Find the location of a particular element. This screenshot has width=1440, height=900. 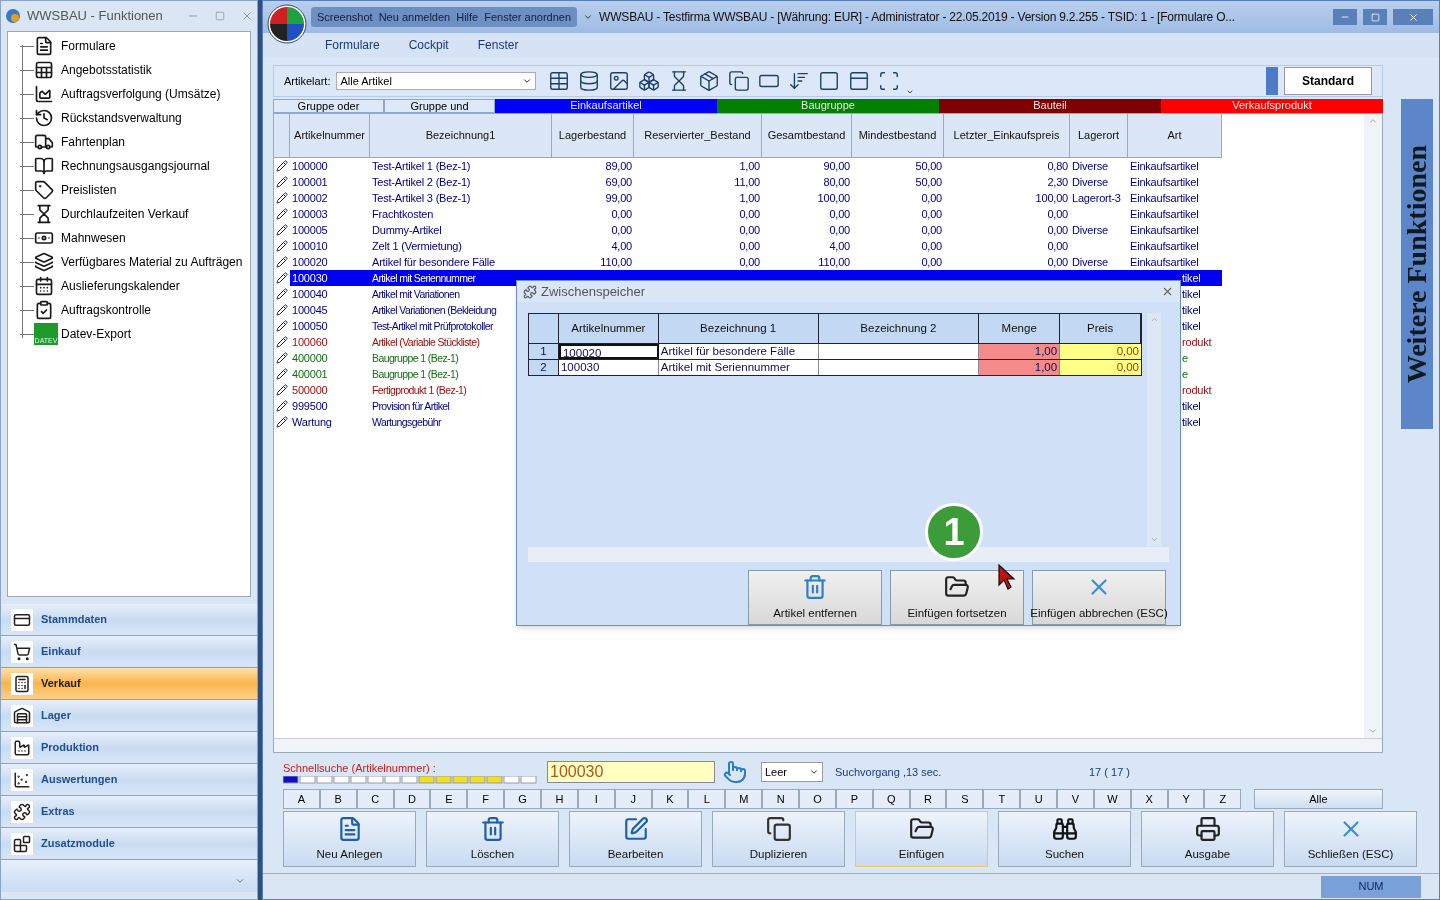

search-timing: Suchvorgang ,13 sec. is located at coordinates (889, 772).